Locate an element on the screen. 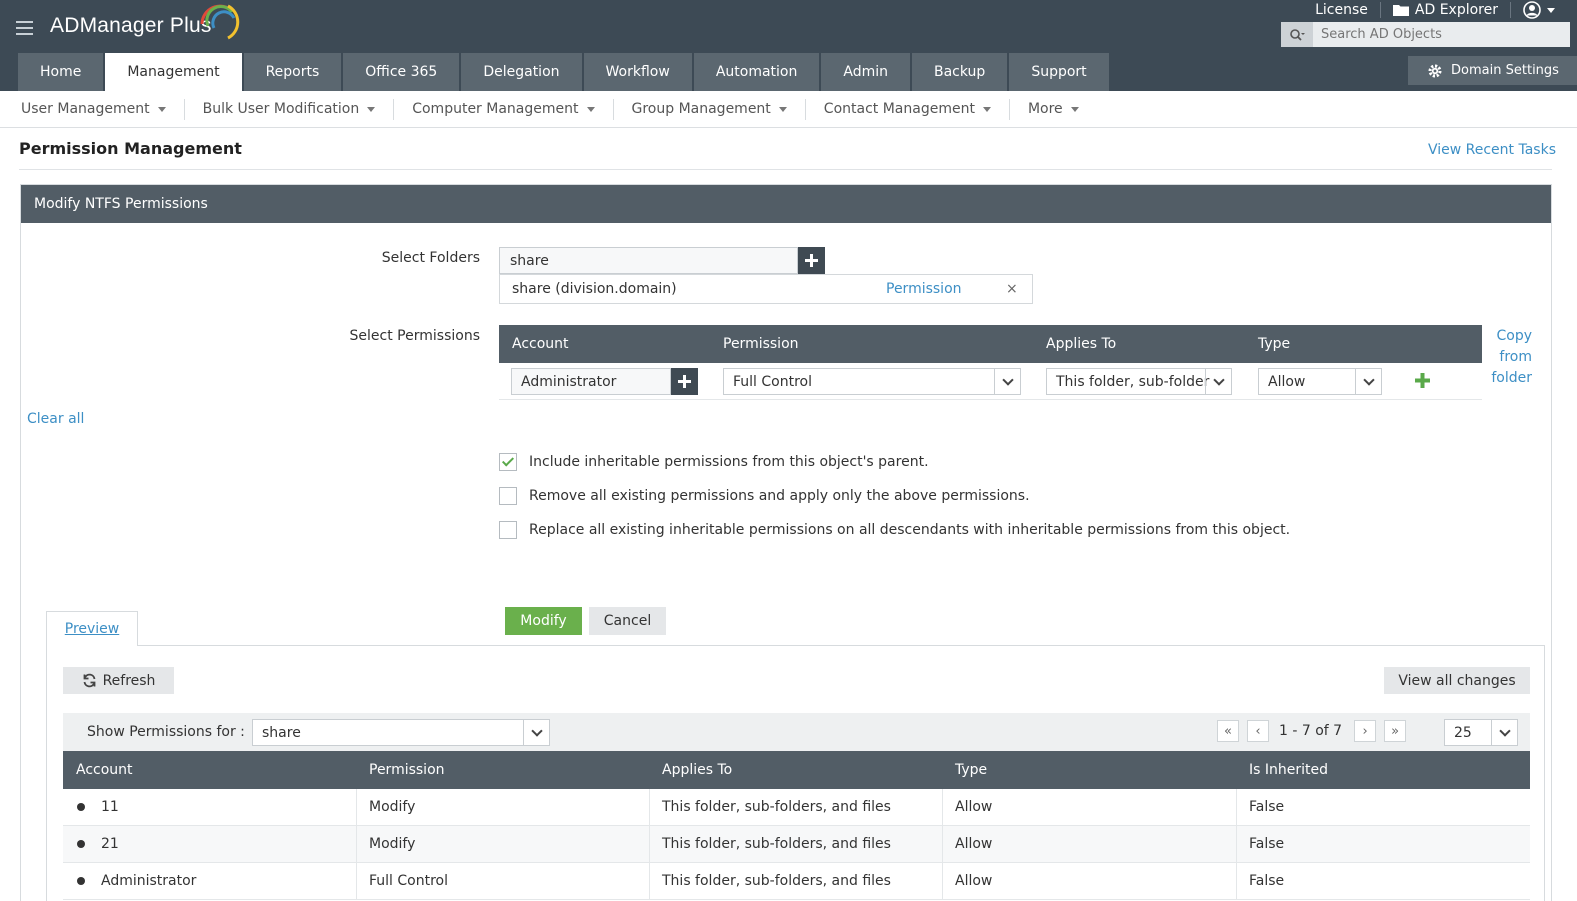 This screenshot has height=901, width=1577. tab-admin: Admin is located at coordinates (865, 72).